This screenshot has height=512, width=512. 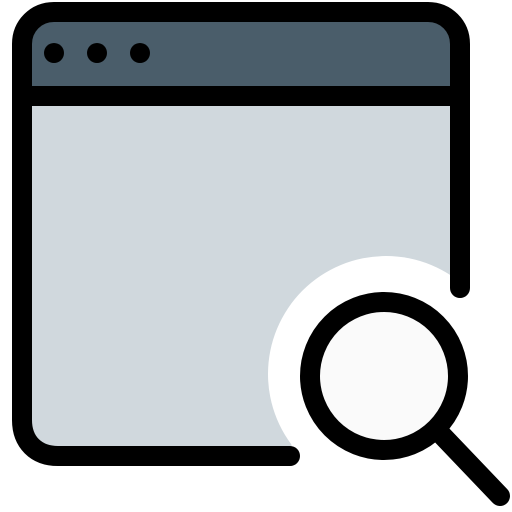 I want to click on window-dot-2-icon, so click(x=97, y=53).